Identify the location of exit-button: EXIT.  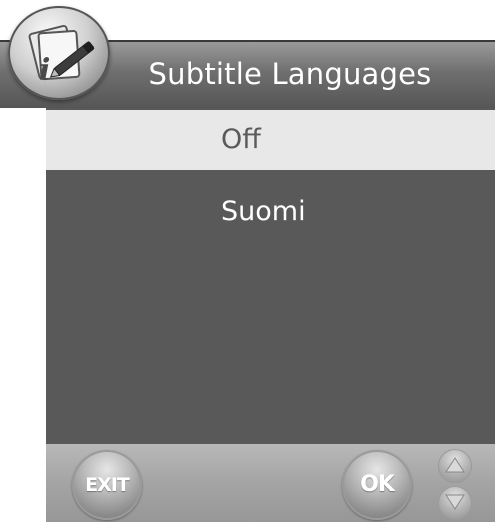
(107, 485).